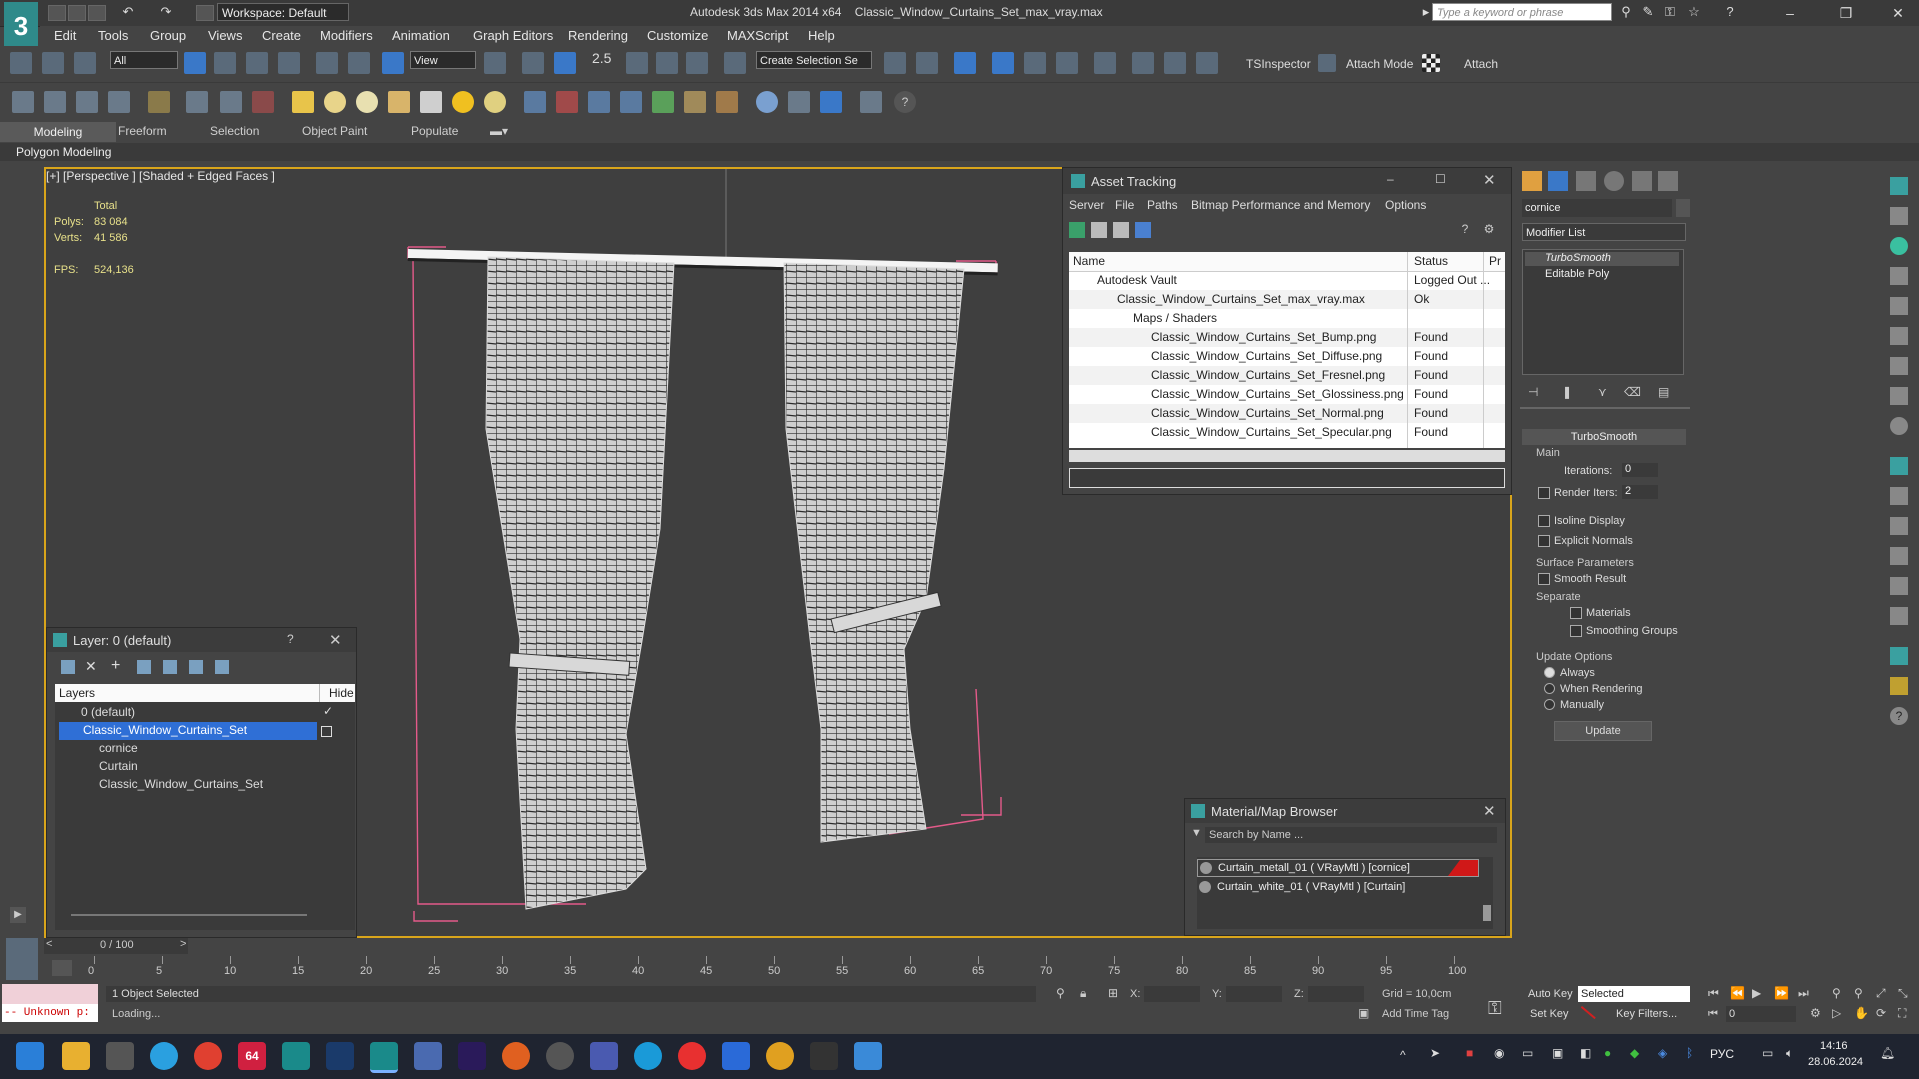 This screenshot has height=1079, width=1919. I want to click on pin-stack-icon: ⊣, so click(1533, 392).